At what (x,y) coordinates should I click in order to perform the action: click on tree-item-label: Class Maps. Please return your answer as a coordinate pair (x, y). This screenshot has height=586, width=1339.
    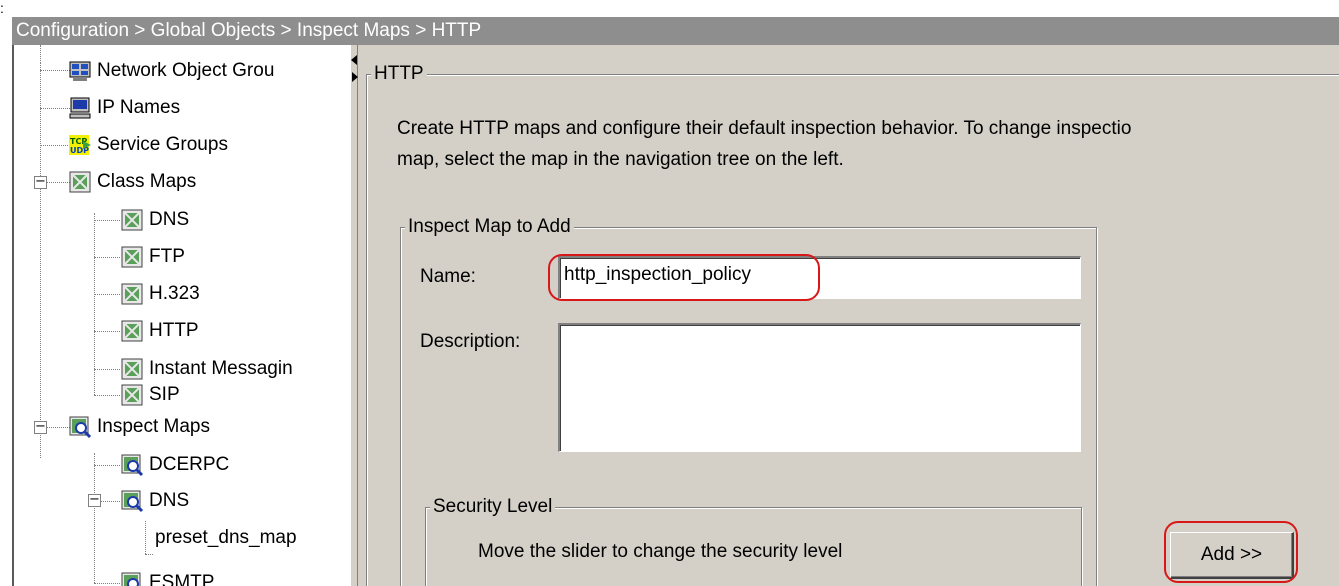
    Looking at the image, I should click on (147, 181).